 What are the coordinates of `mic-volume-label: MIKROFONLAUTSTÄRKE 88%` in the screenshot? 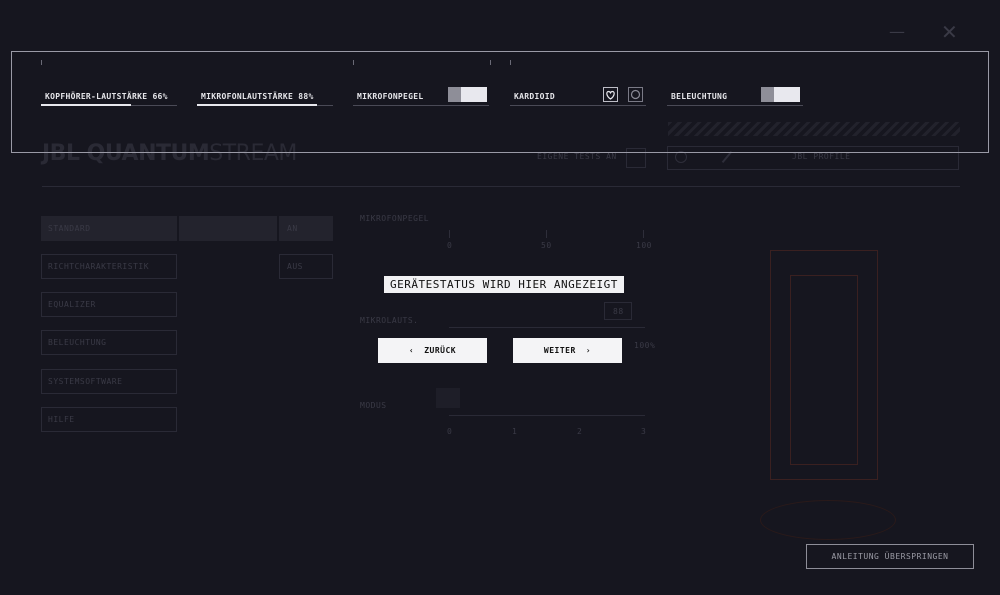 It's located at (257, 96).